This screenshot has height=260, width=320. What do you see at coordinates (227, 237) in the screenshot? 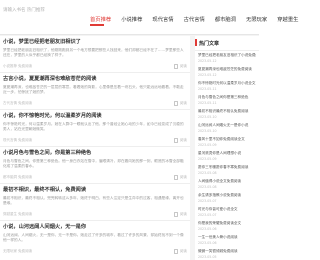
I see `sidebar-item-title: 一生一世美人骨小说阅读` at bounding box center [227, 237].